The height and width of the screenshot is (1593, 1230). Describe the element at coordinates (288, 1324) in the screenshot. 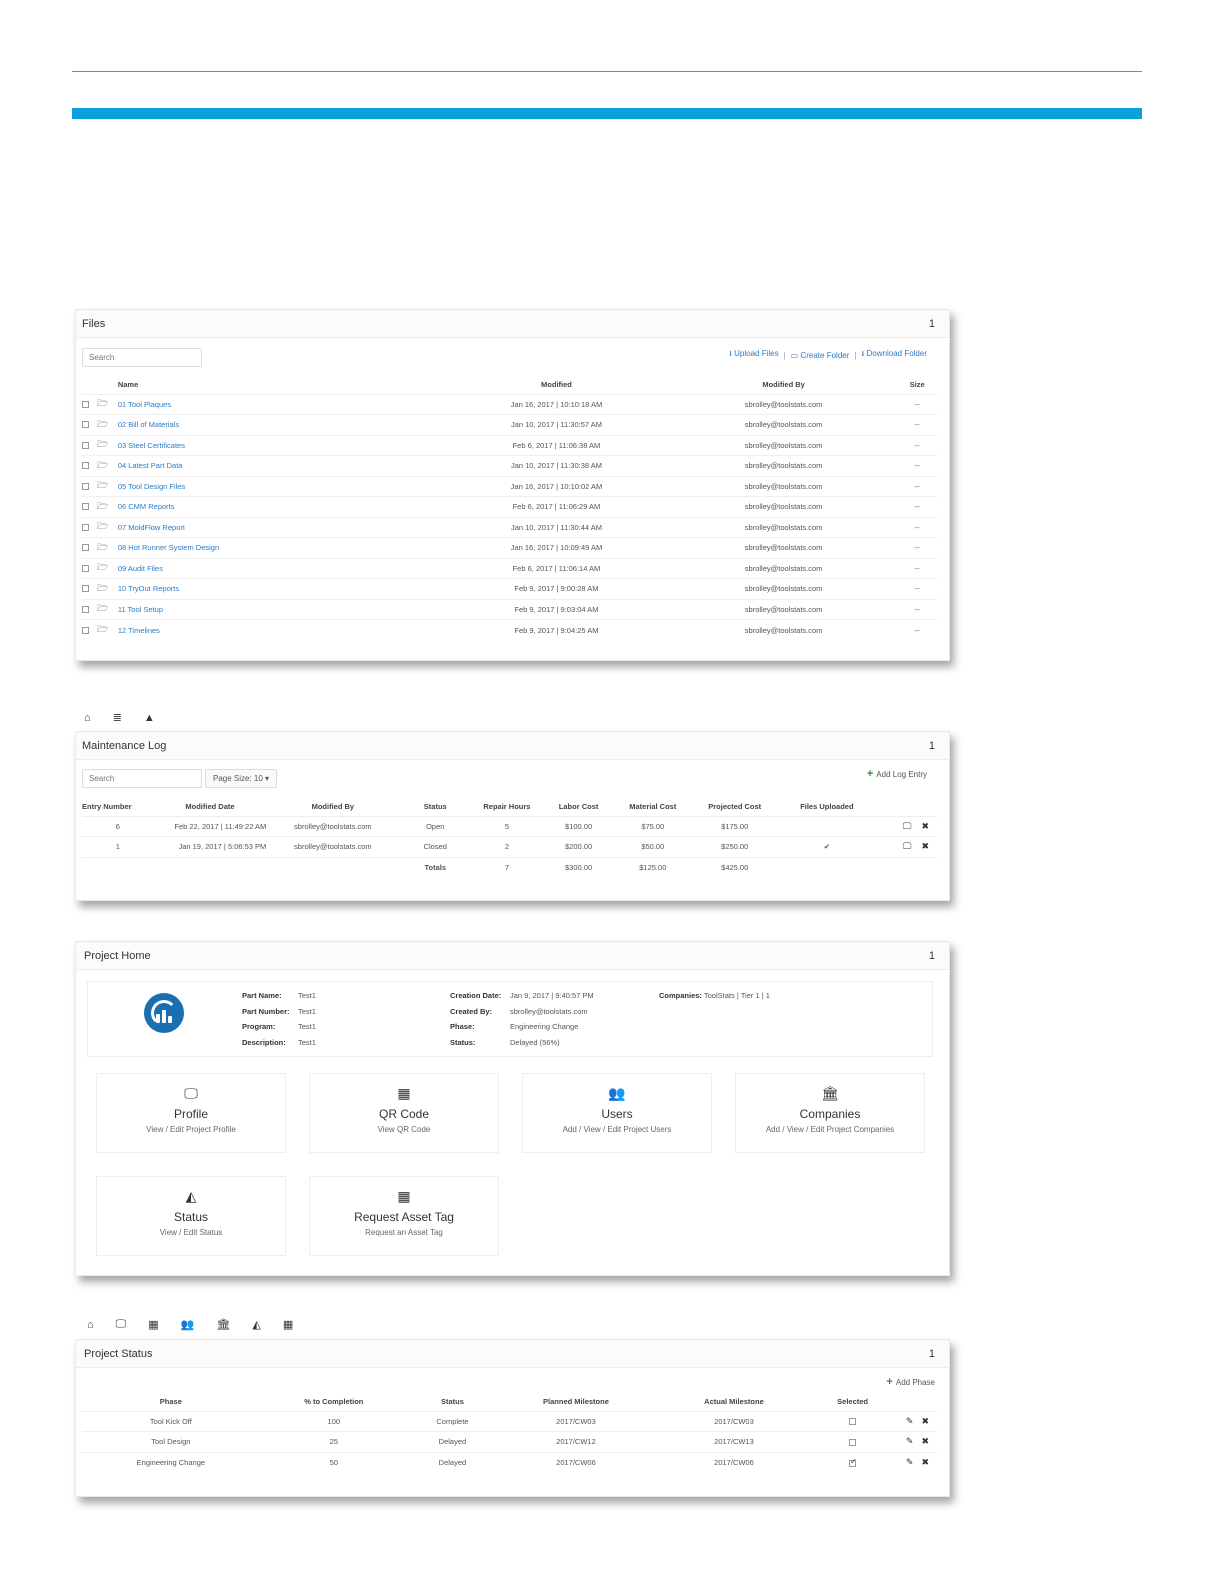

I see `grid-icon: ▦` at that location.